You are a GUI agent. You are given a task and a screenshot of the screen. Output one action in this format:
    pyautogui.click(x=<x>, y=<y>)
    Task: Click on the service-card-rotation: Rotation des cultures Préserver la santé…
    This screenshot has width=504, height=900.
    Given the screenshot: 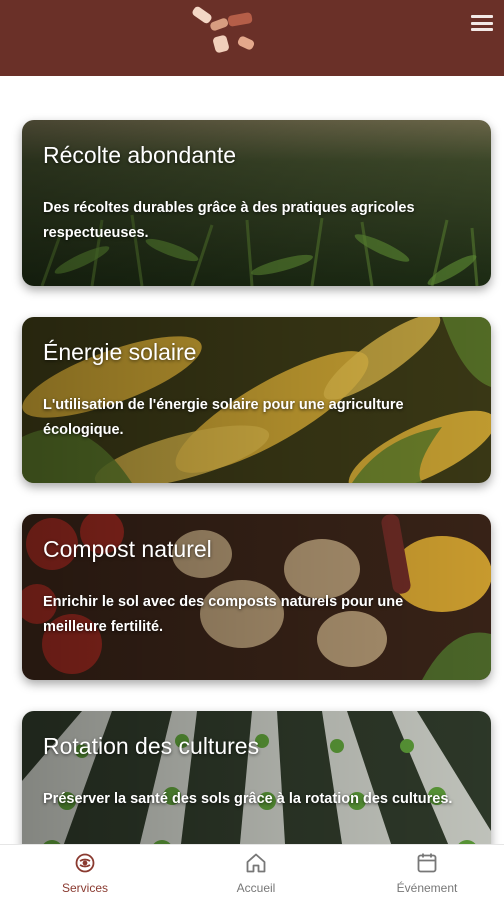 What is the action you would take?
    pyautogui.click(x=256, y=777)
    